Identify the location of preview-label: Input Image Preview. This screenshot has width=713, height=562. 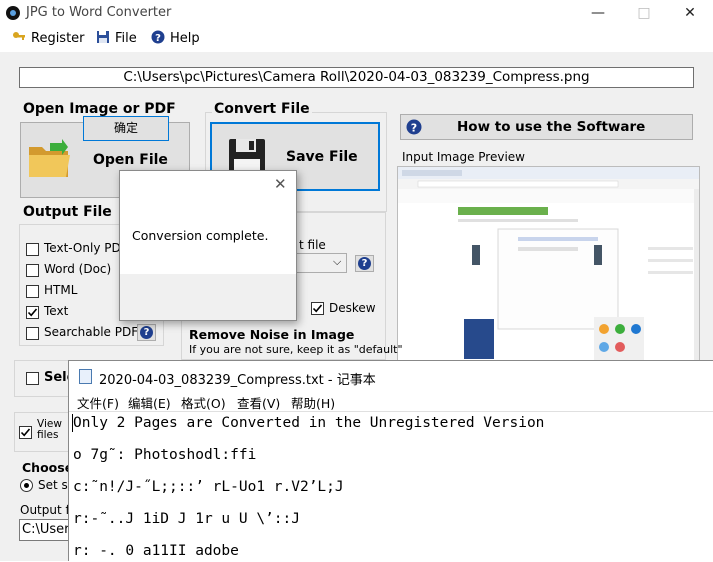
(463, 157).